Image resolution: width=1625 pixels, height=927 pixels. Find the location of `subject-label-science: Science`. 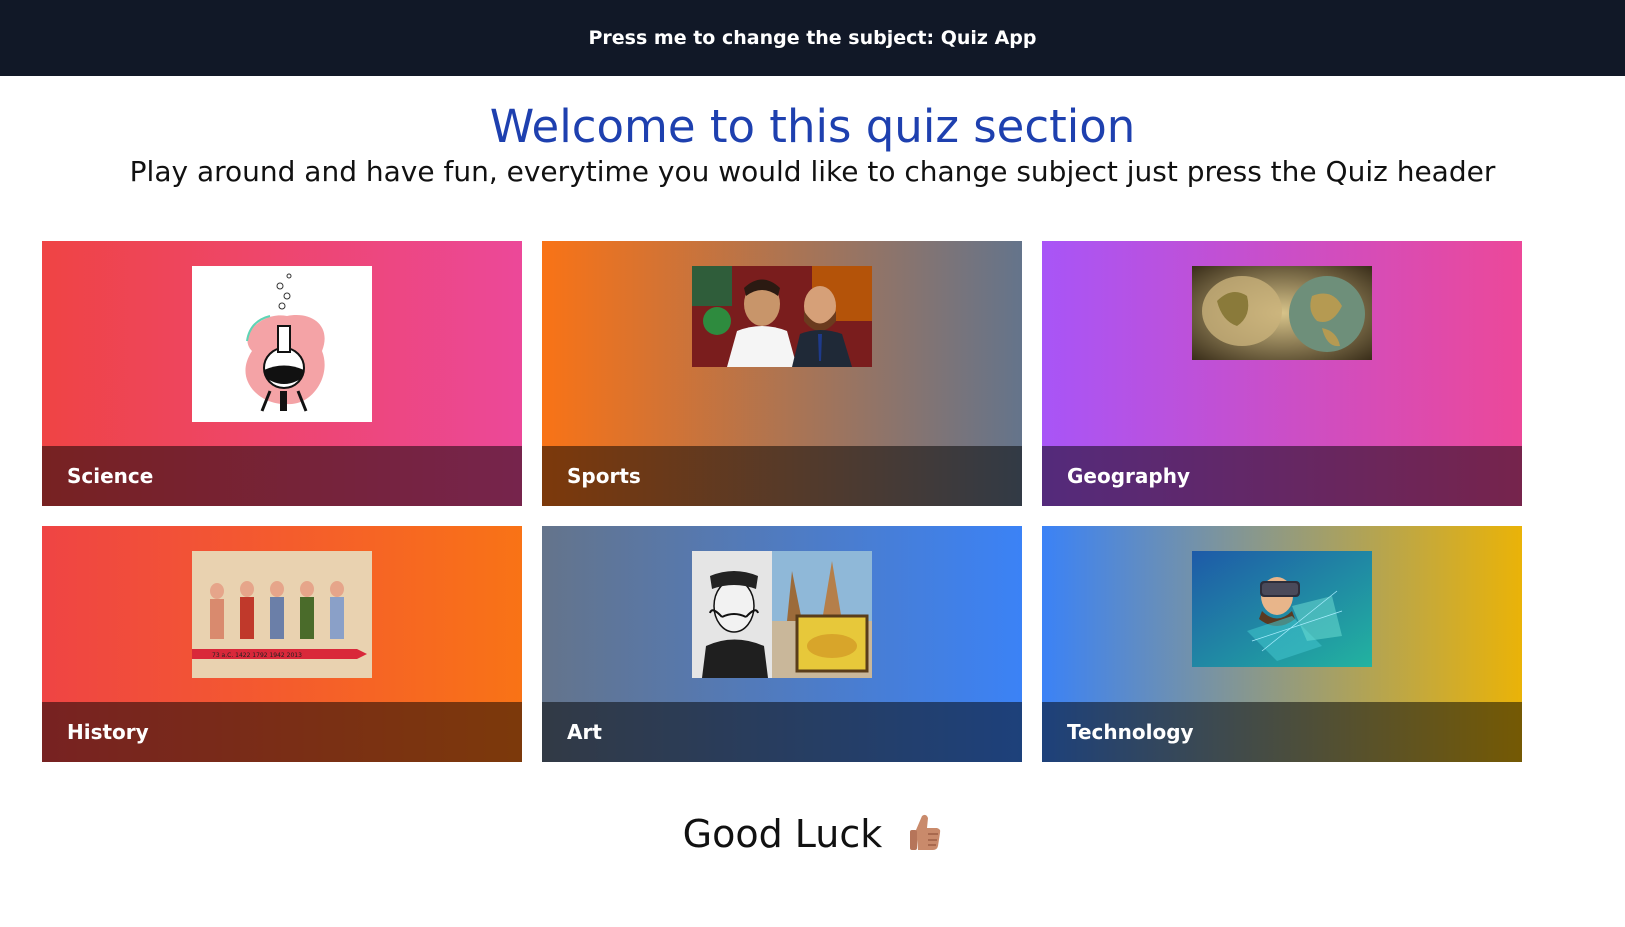

subject-label-science: Science is located at coordinates (282, 476).